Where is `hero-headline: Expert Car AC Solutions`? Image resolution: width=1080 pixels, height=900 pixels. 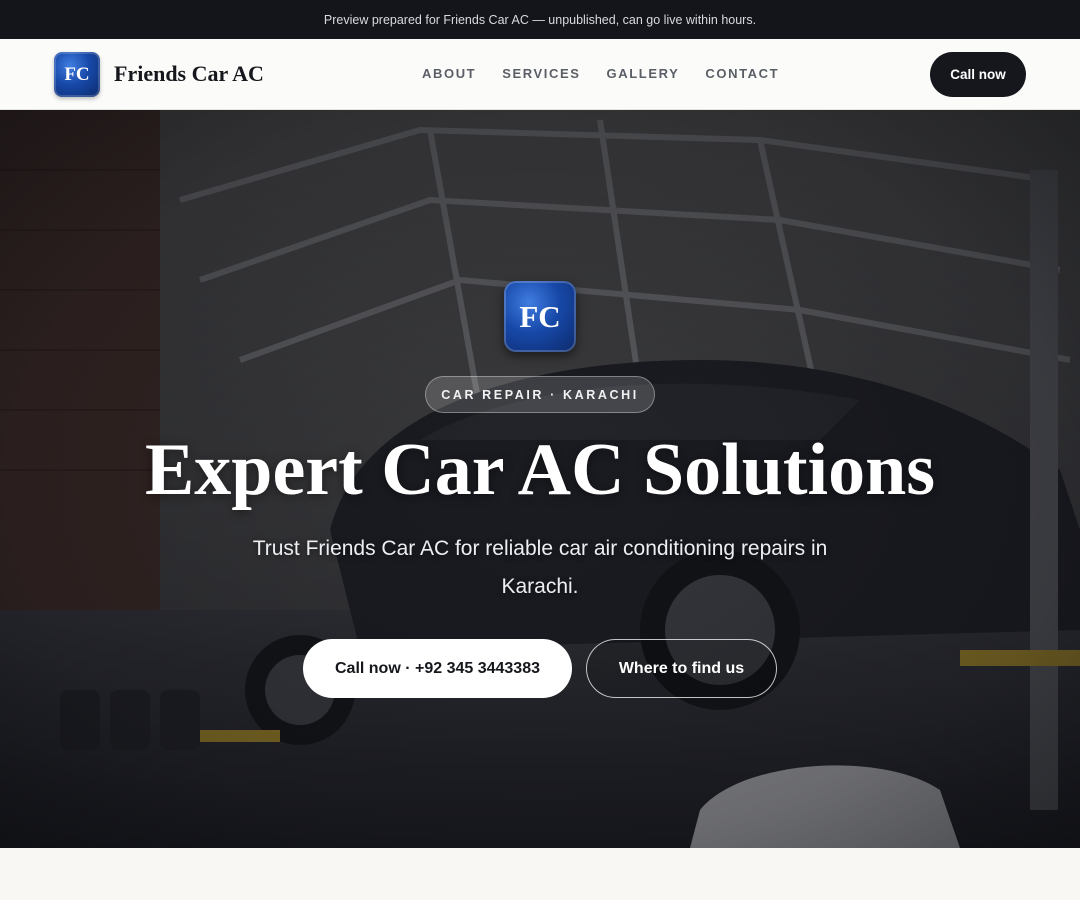
hero-headline: Expert Car AC Solutions is located at coordinates (540, 470).